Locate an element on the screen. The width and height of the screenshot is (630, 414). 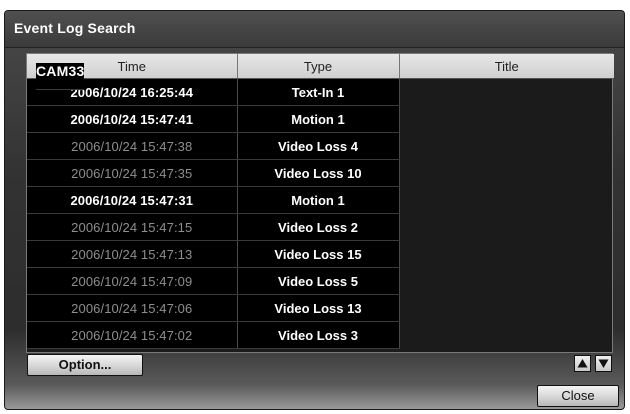
type-cell: Text-In 1 is located at coordinates (318, 92).